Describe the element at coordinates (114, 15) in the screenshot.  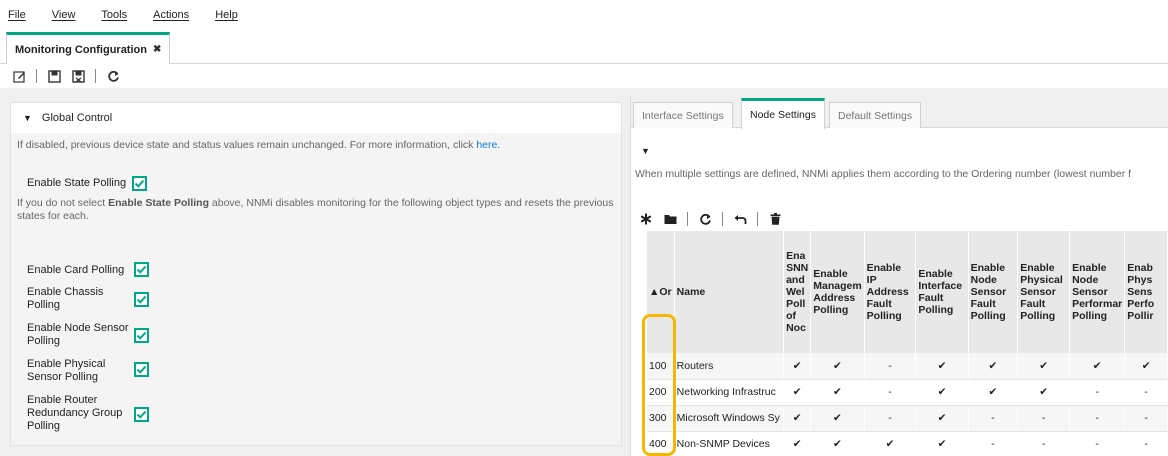
I see `menu-tools: Tools` at that location.